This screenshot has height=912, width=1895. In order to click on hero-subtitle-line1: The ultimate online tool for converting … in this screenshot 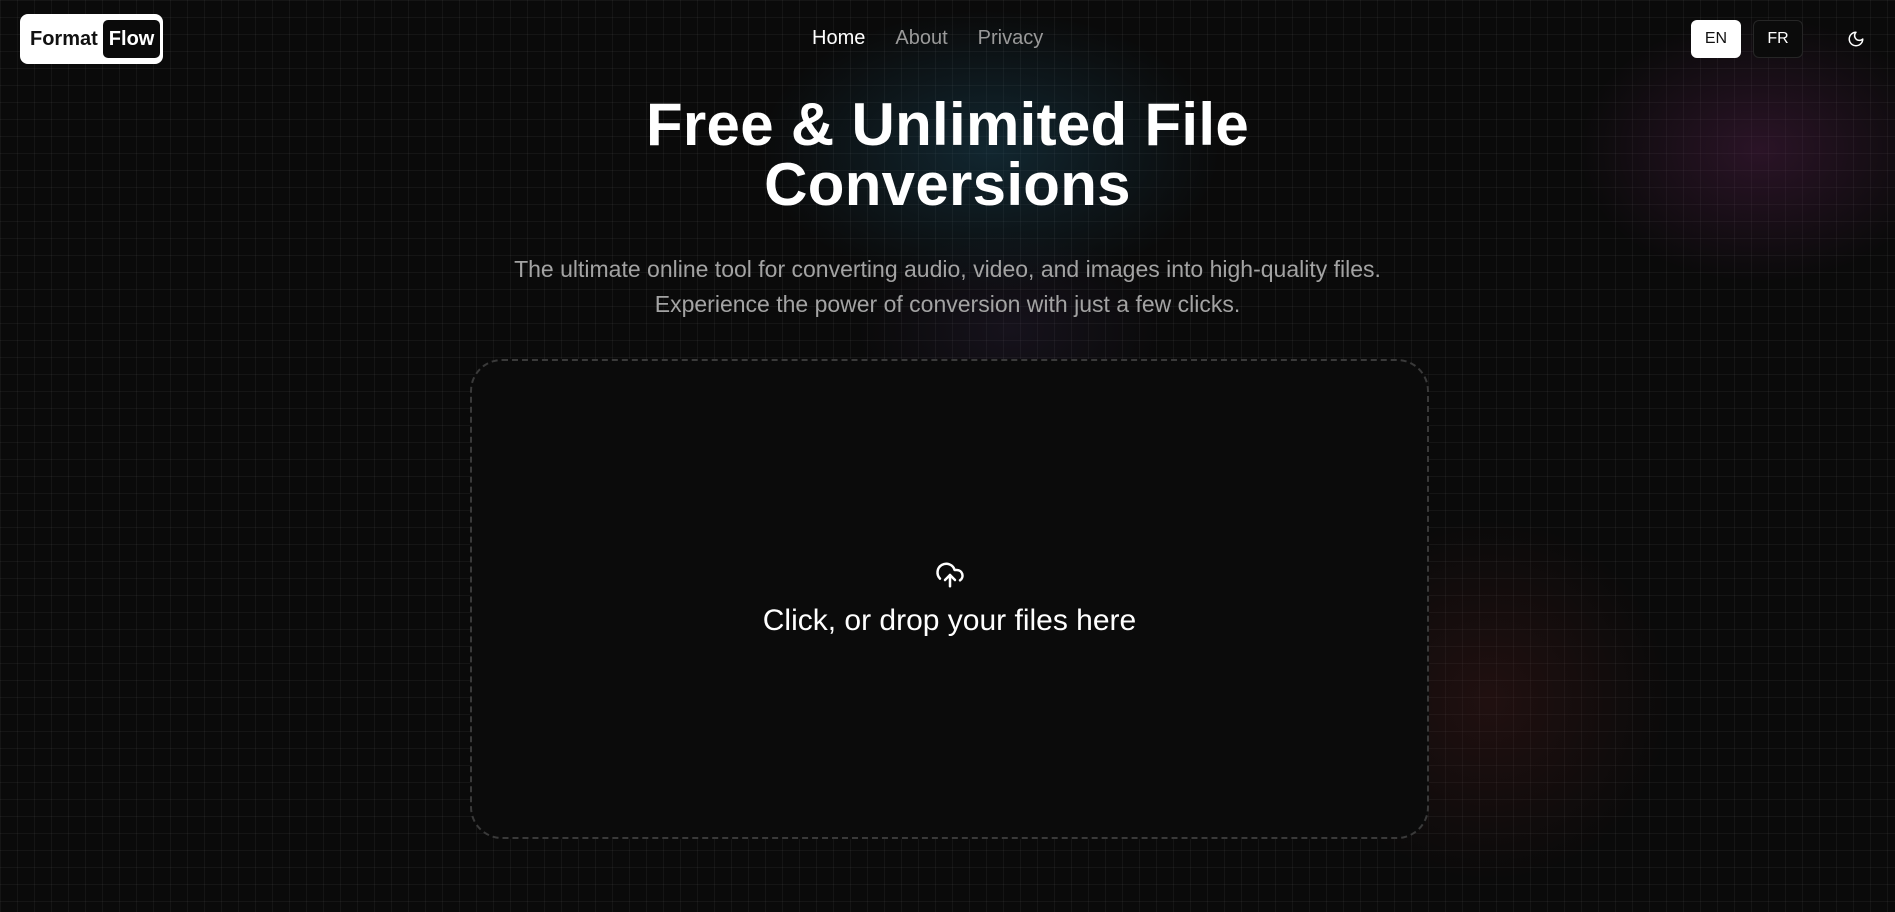, I will do `click(947, 269)`.